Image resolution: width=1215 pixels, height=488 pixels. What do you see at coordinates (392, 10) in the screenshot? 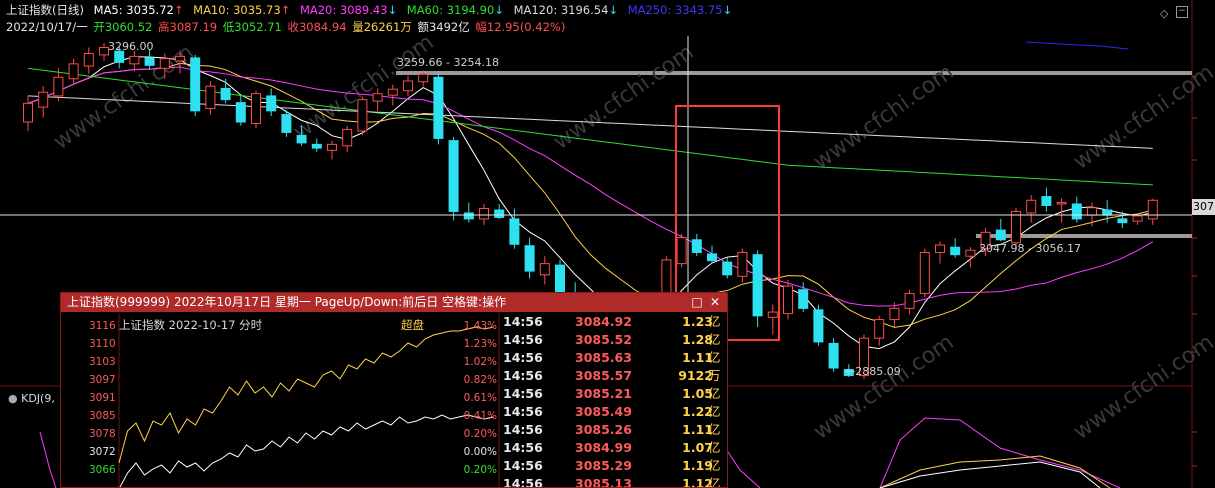
I see `ma20-arrow: ↓` at bounding box center [392, 10].